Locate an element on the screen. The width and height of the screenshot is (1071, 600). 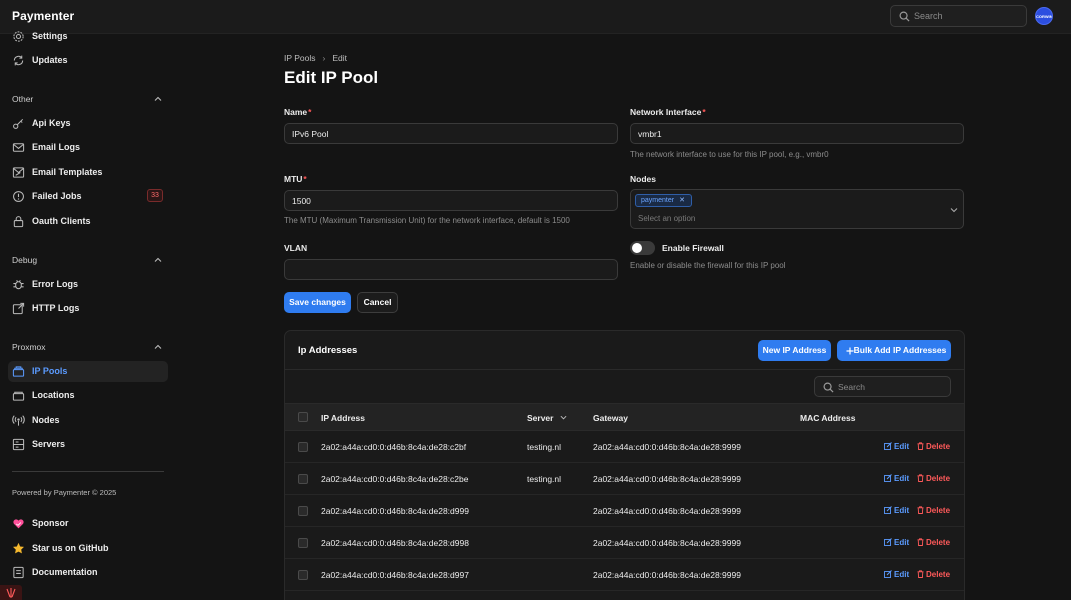
vlan-label: VLAN is located at coordinates (296, 248).